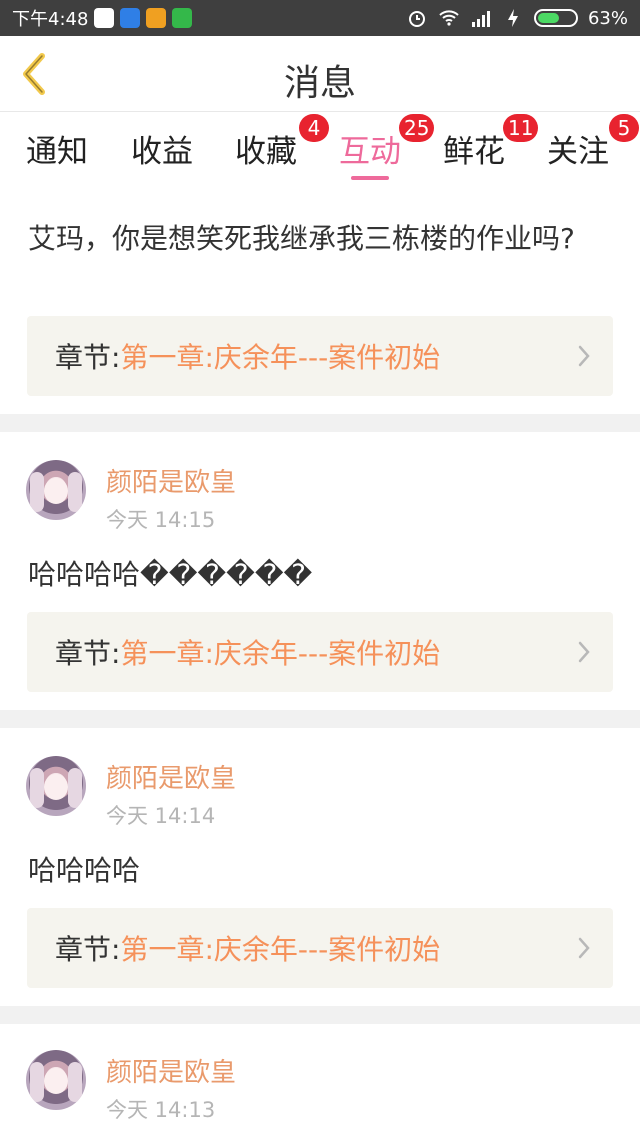 The image size is (640, 1138). What do you see at coordinates (417, 128) in the screenshot?
I see `unread-badge: 25` at bounding box center [417, 128].